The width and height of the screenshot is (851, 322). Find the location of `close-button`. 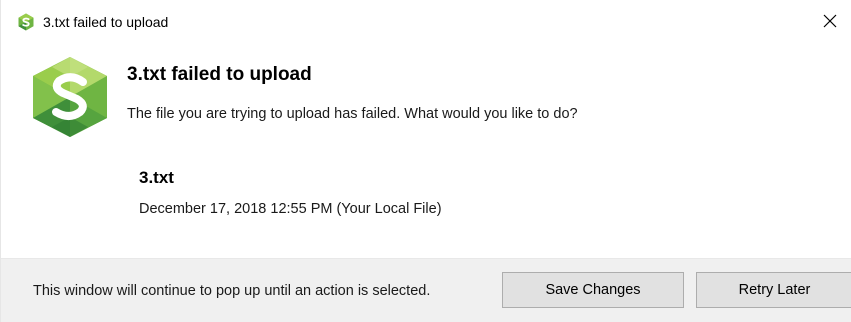

close-button is located at coordinates (829, 21).